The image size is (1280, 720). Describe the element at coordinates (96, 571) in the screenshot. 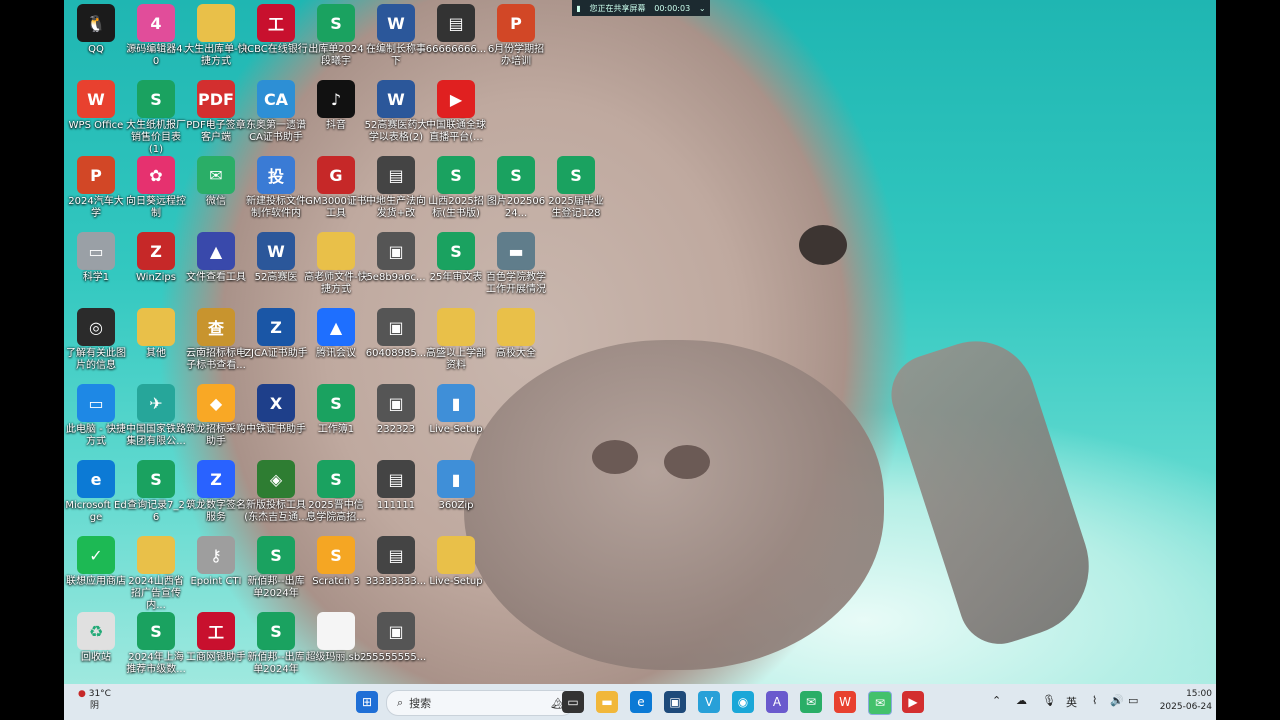

I see `desktop-icon: ✓ 联想应用商店` at that location.